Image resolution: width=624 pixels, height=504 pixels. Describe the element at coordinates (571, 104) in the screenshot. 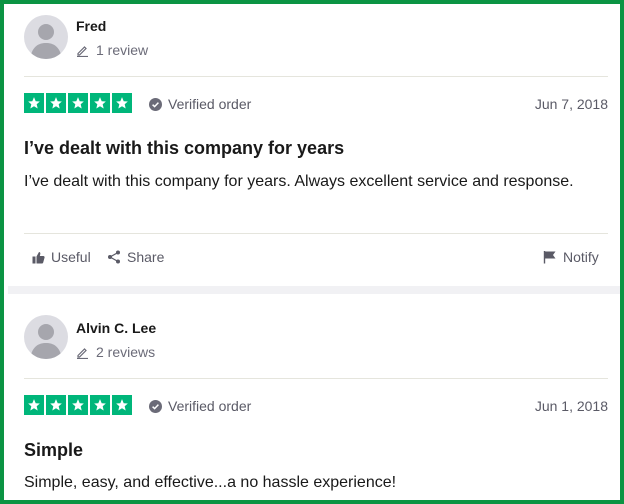

I see `review-date: Jun 7, 2018` at that location.